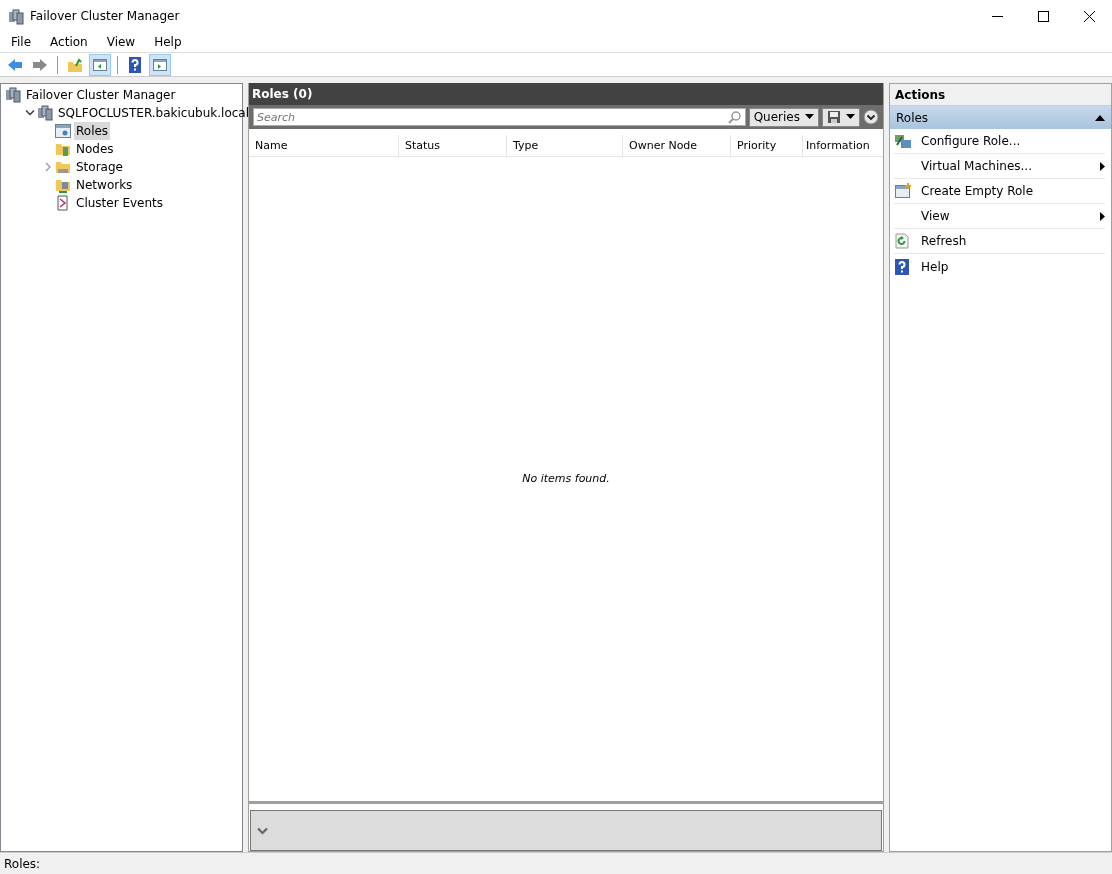 The height and width of the screenshot is (874, 1112). I want to click on column-header: Status, so click(453, 145).